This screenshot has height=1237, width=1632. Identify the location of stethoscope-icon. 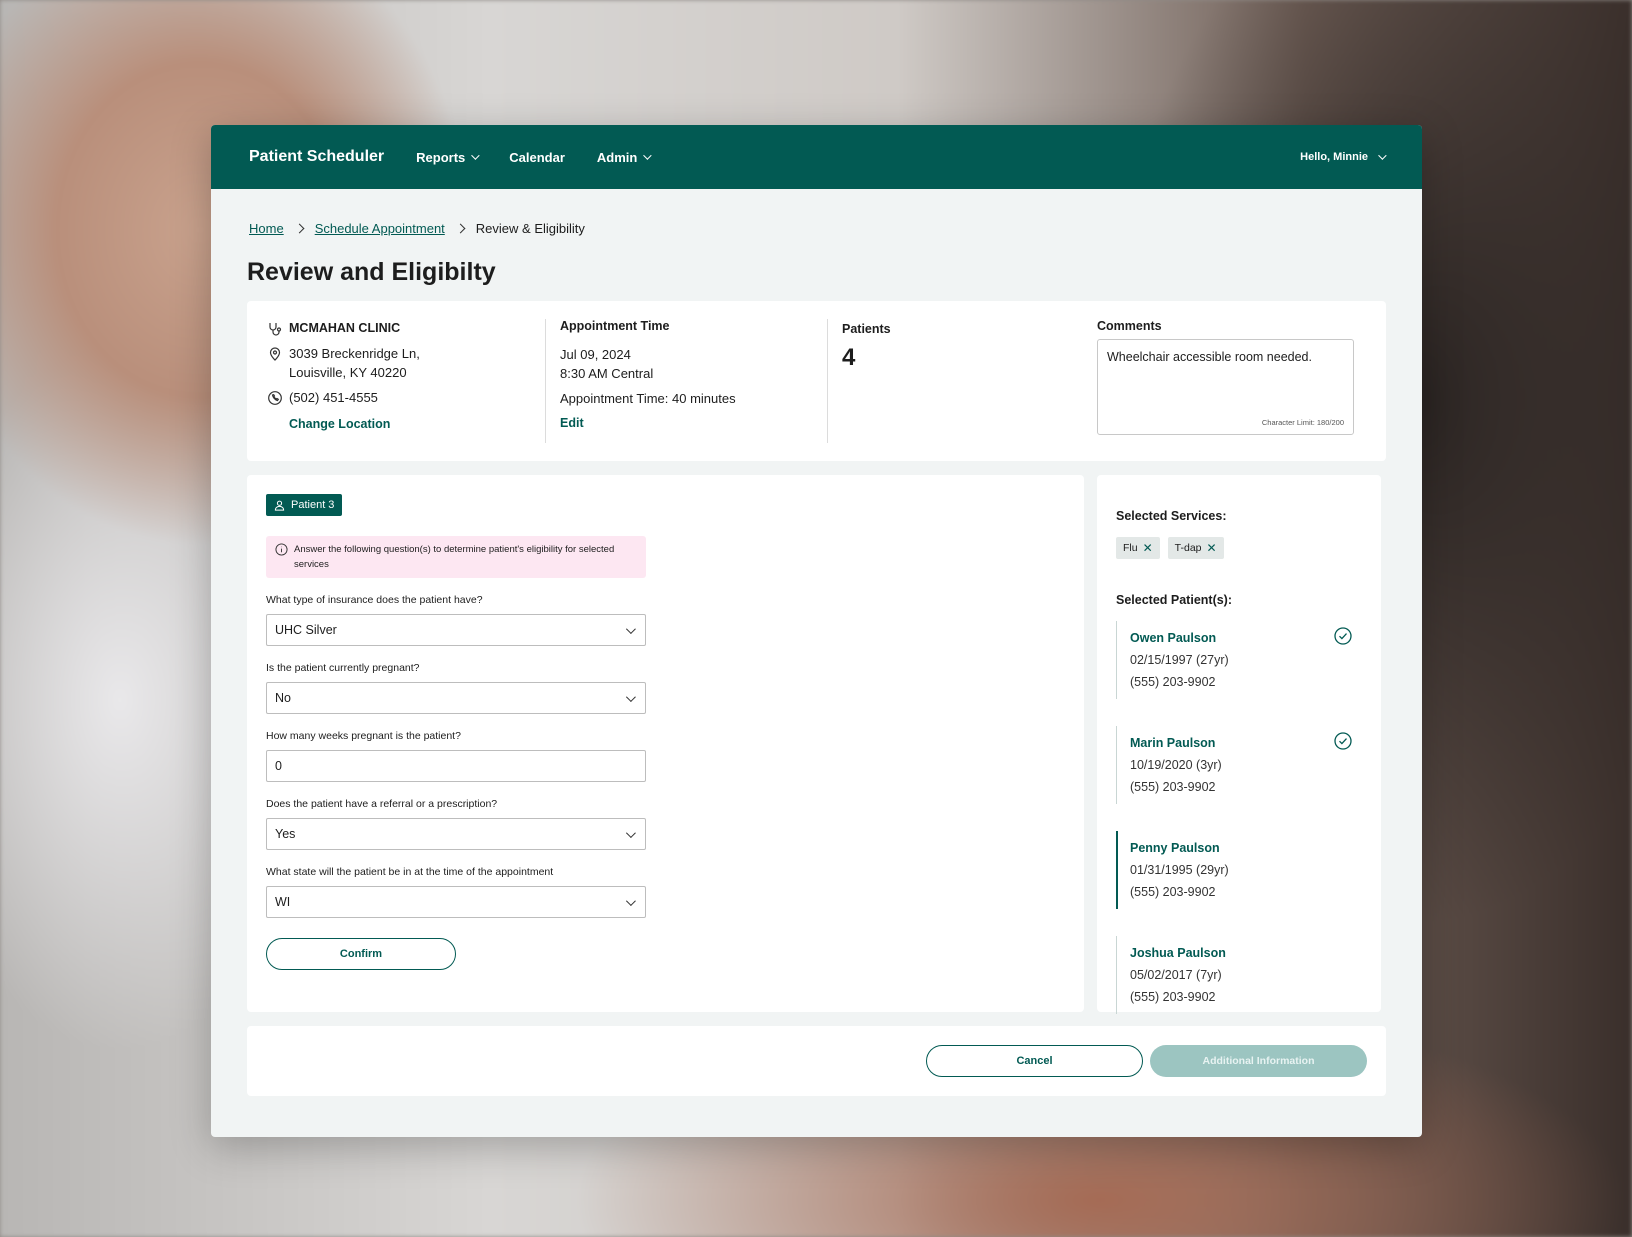
(275, 329).